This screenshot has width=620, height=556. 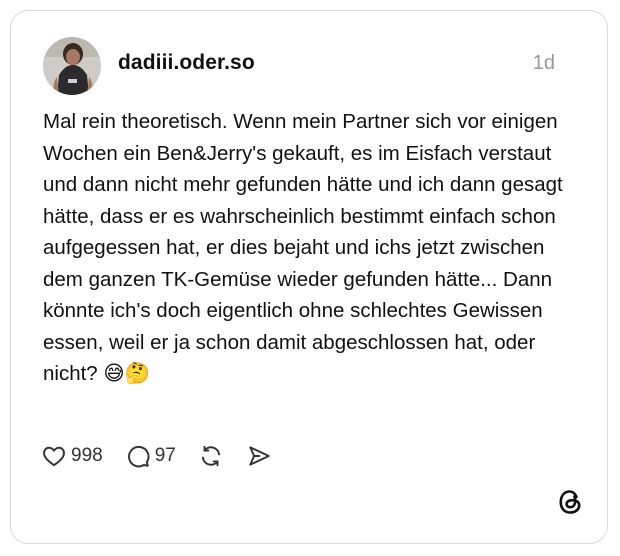 I want to click on reply-button: 97, so click(x=150, y=456).